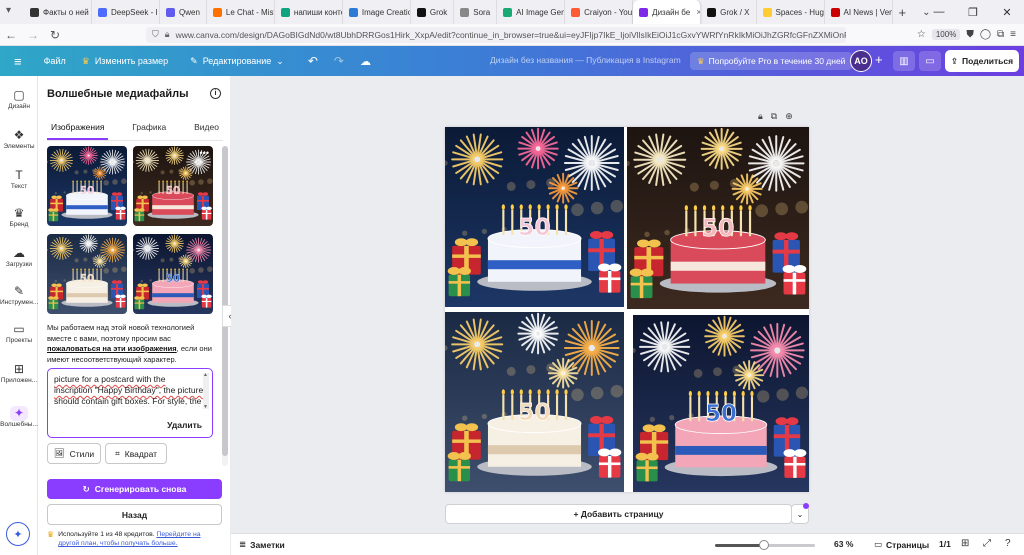 The width and height of the screenshot is (1024, 555). What do you see at coordinates (939, 12) in the screenshot?
I see `minimize-icon: —` at bounding box center [939, 12].